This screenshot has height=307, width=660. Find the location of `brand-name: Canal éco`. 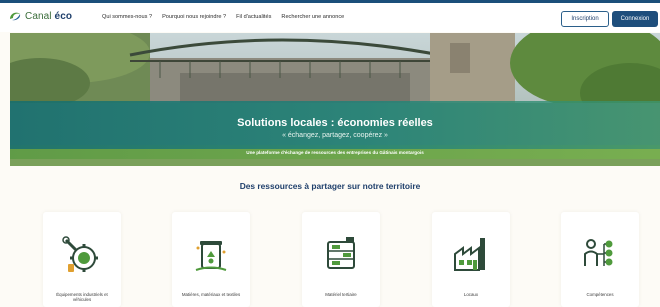

brand-name: Canal éco is located at coordinates (49, 16).